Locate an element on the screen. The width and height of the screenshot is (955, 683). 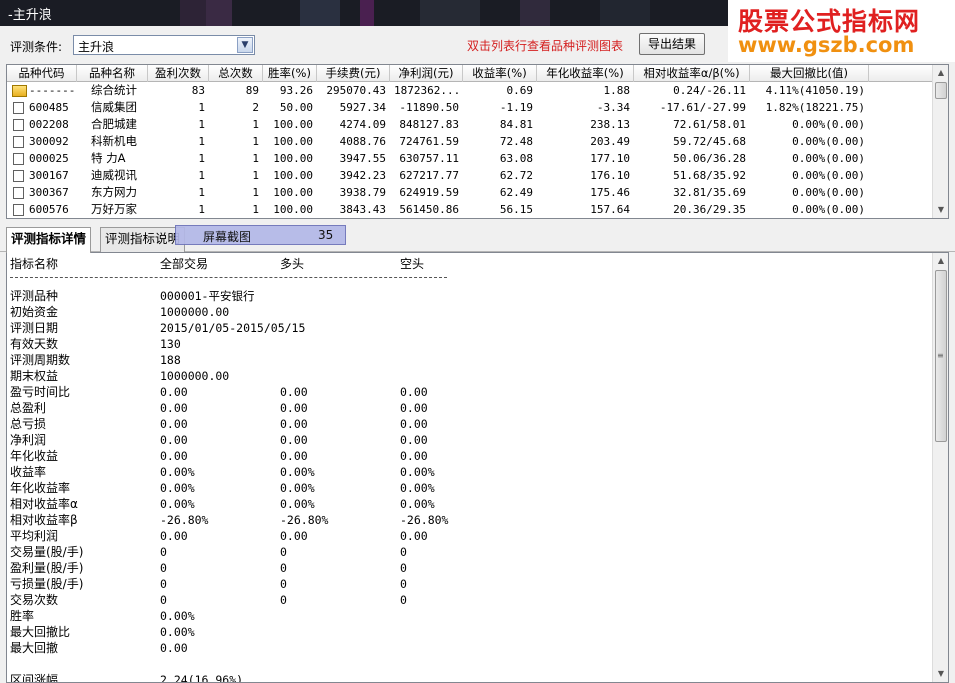
table-cell: 238.13 is located at coordinates (610, 124).